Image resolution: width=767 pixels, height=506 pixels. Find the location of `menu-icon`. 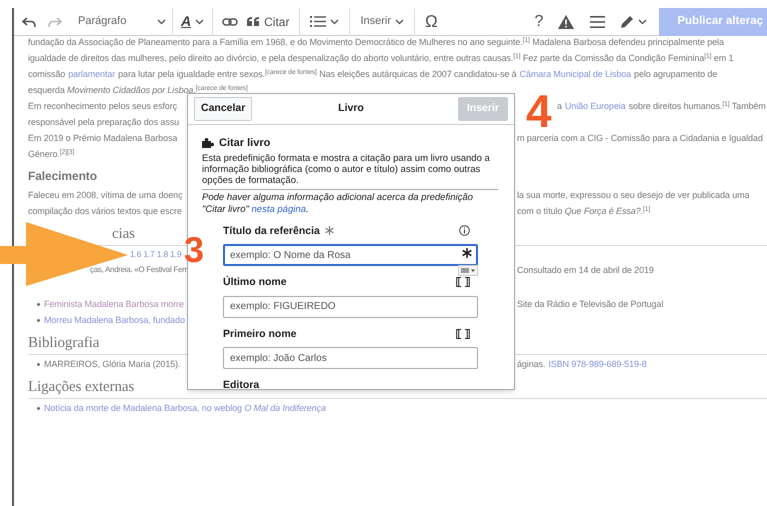

menu-icon is located at coordinates (598, 22).